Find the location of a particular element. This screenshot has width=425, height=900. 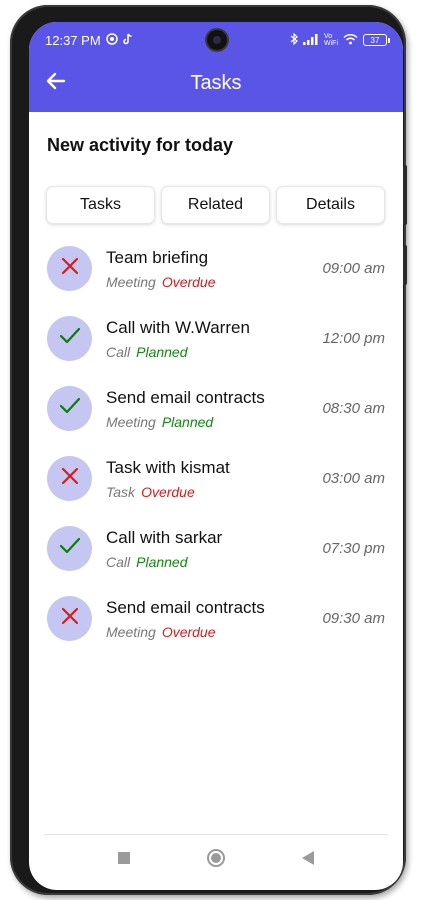

page-title: Tasks is located at coordinates (216, 82).